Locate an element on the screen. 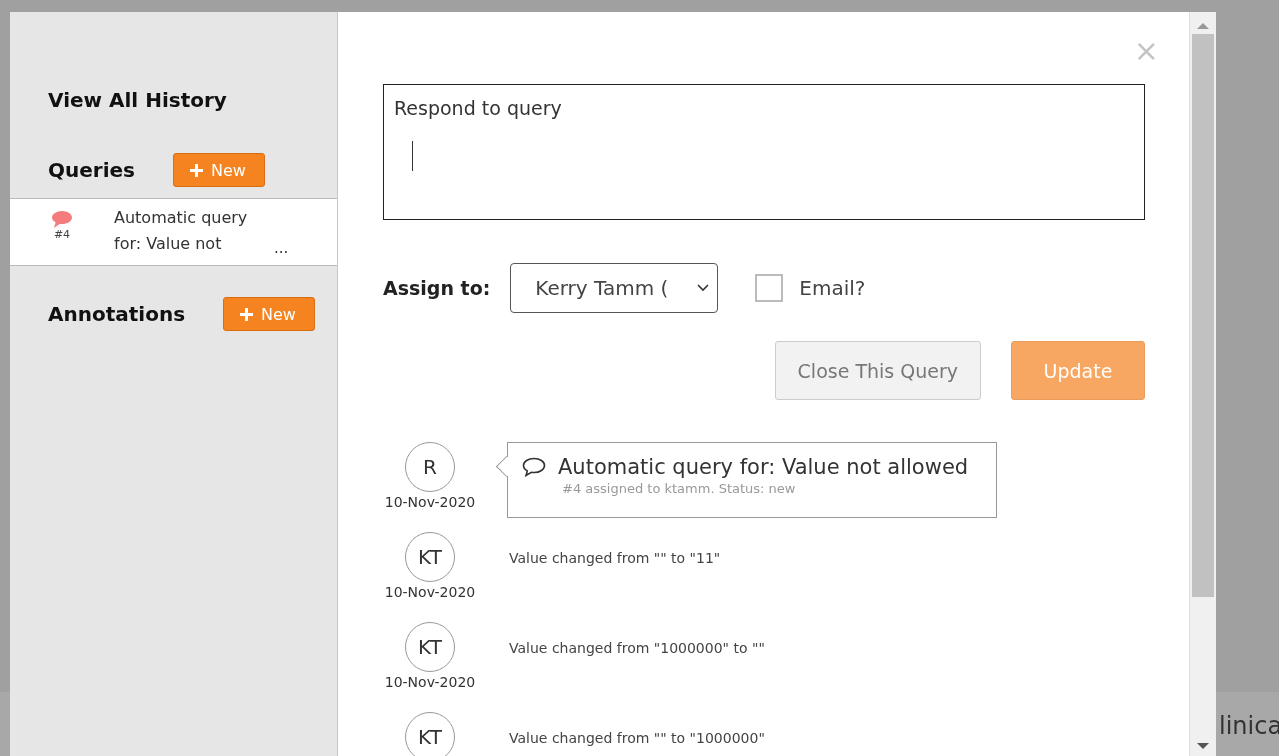 This screenshot has width=1279, height=756. scroll-up-icon is located at coordinates (1203, 26).